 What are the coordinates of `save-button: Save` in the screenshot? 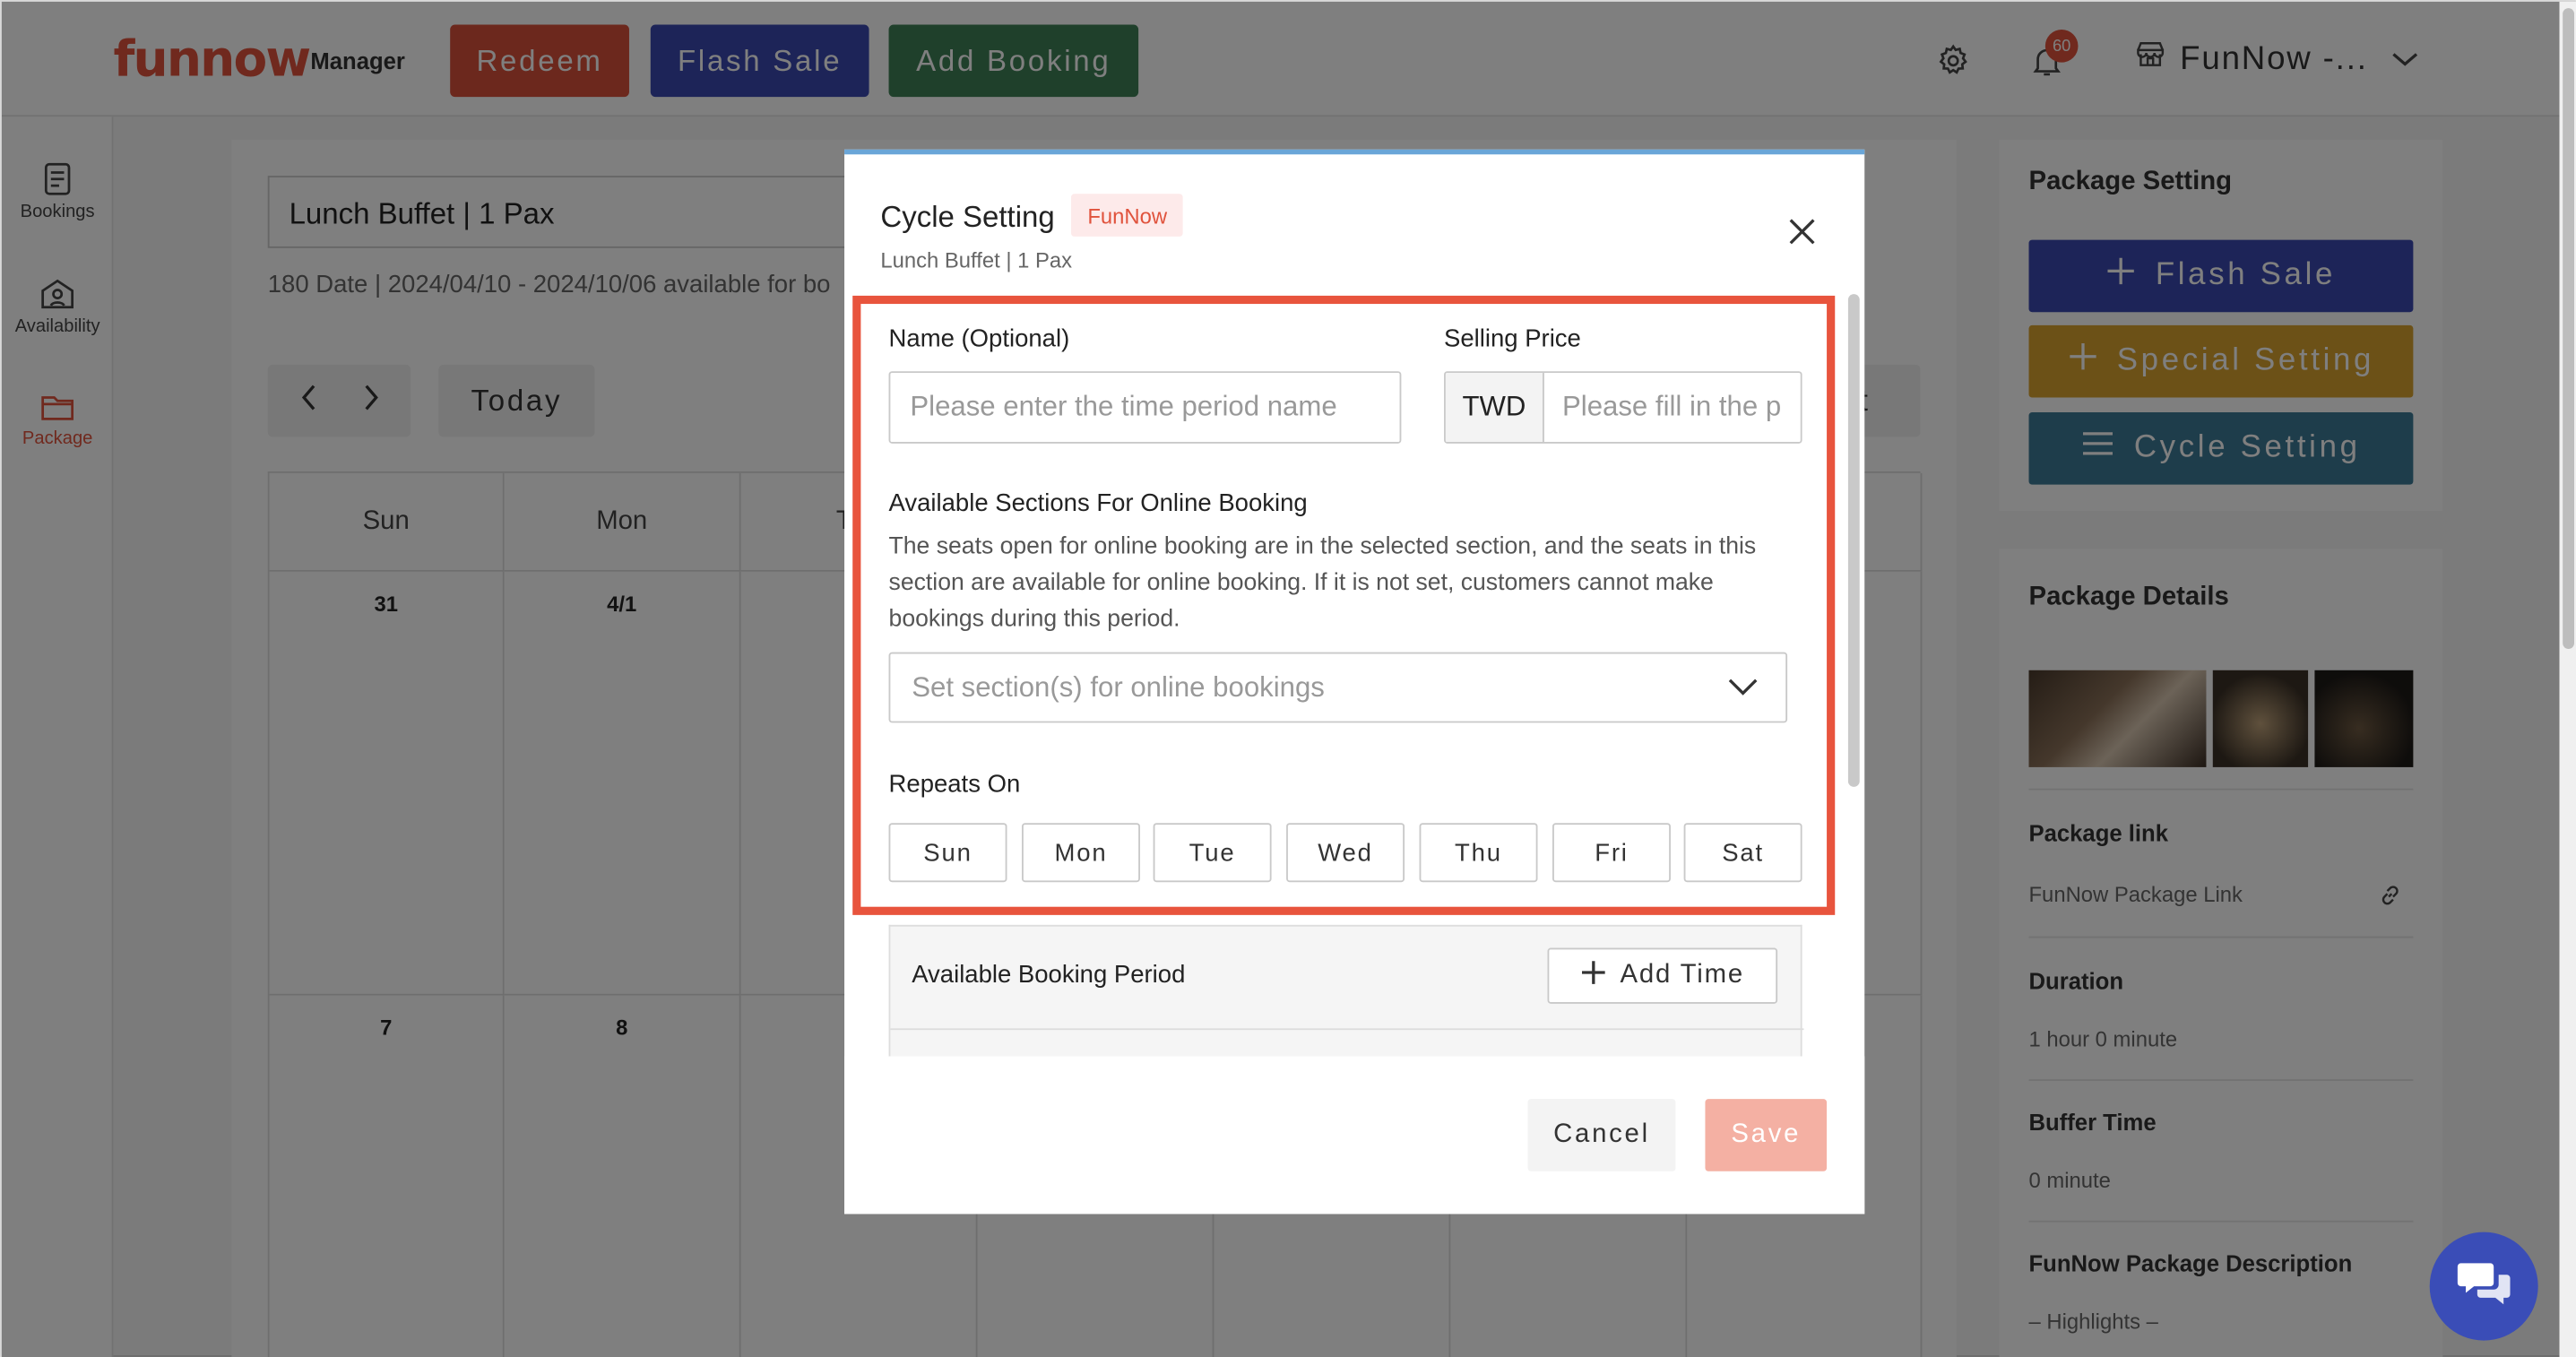 It's located at (1766, 1135).